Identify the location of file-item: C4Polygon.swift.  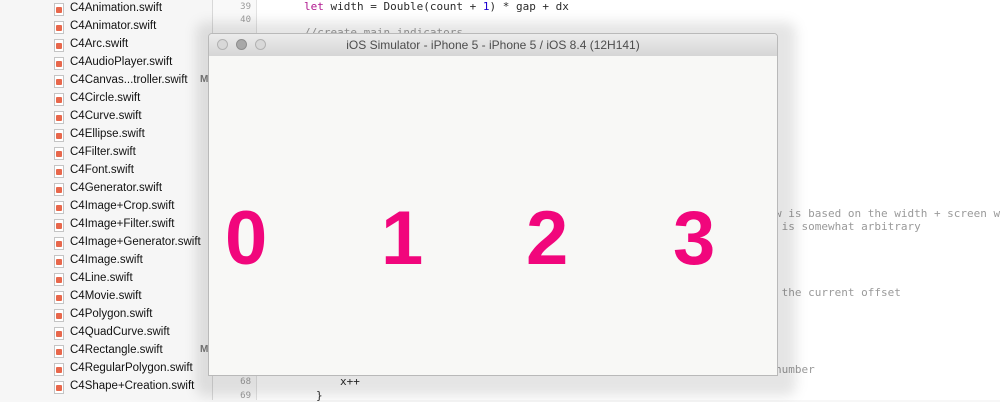
(132, 316).